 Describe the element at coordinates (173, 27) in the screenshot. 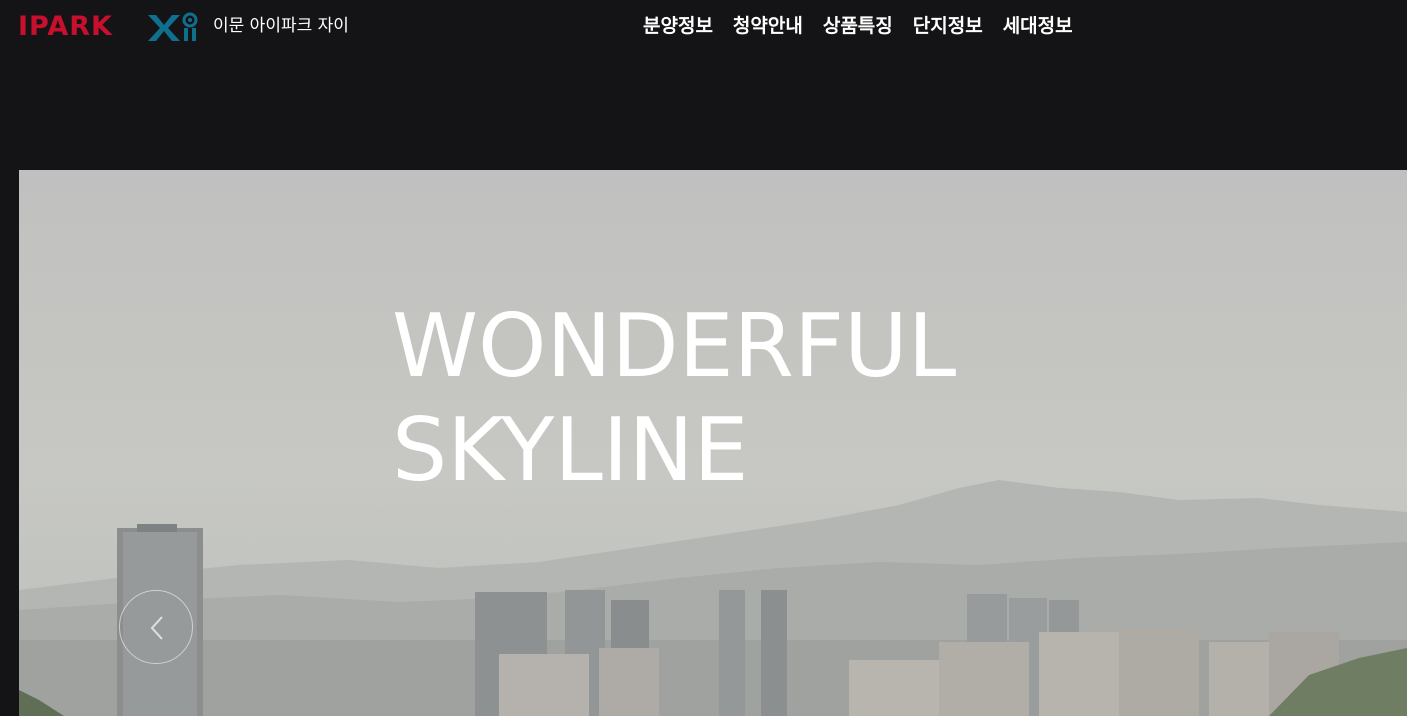

I see `xi-logo` at that location.